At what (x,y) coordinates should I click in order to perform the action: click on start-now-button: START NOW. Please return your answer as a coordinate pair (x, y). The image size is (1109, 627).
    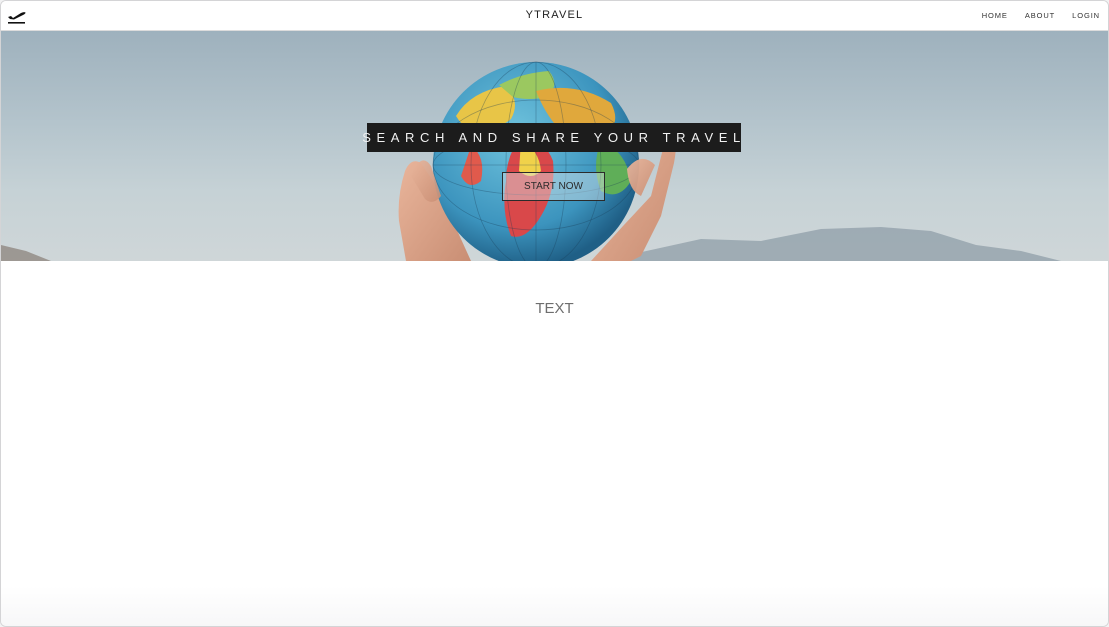
    Looking at the image, I should click on (553, 186).